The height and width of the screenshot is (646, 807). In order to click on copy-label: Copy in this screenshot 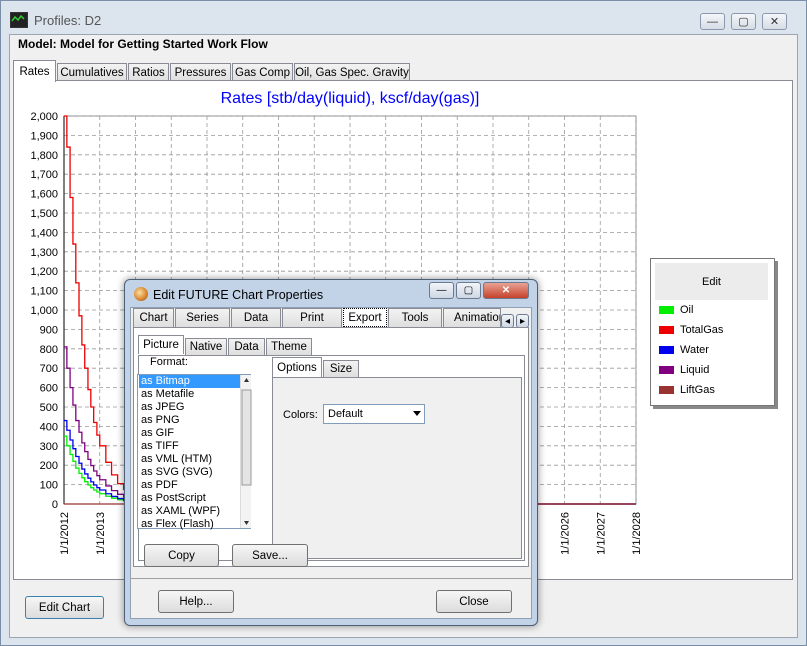, I will do `click(181, 555)`.